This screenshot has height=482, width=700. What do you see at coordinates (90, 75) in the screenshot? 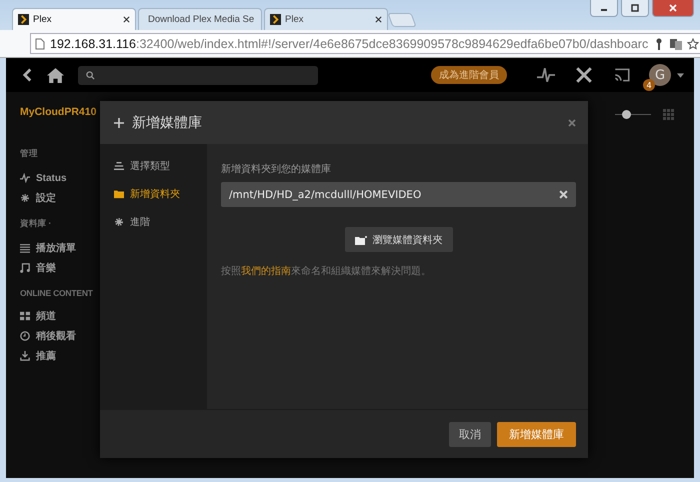
I see `search-icon` at bounding box center [90, 75].